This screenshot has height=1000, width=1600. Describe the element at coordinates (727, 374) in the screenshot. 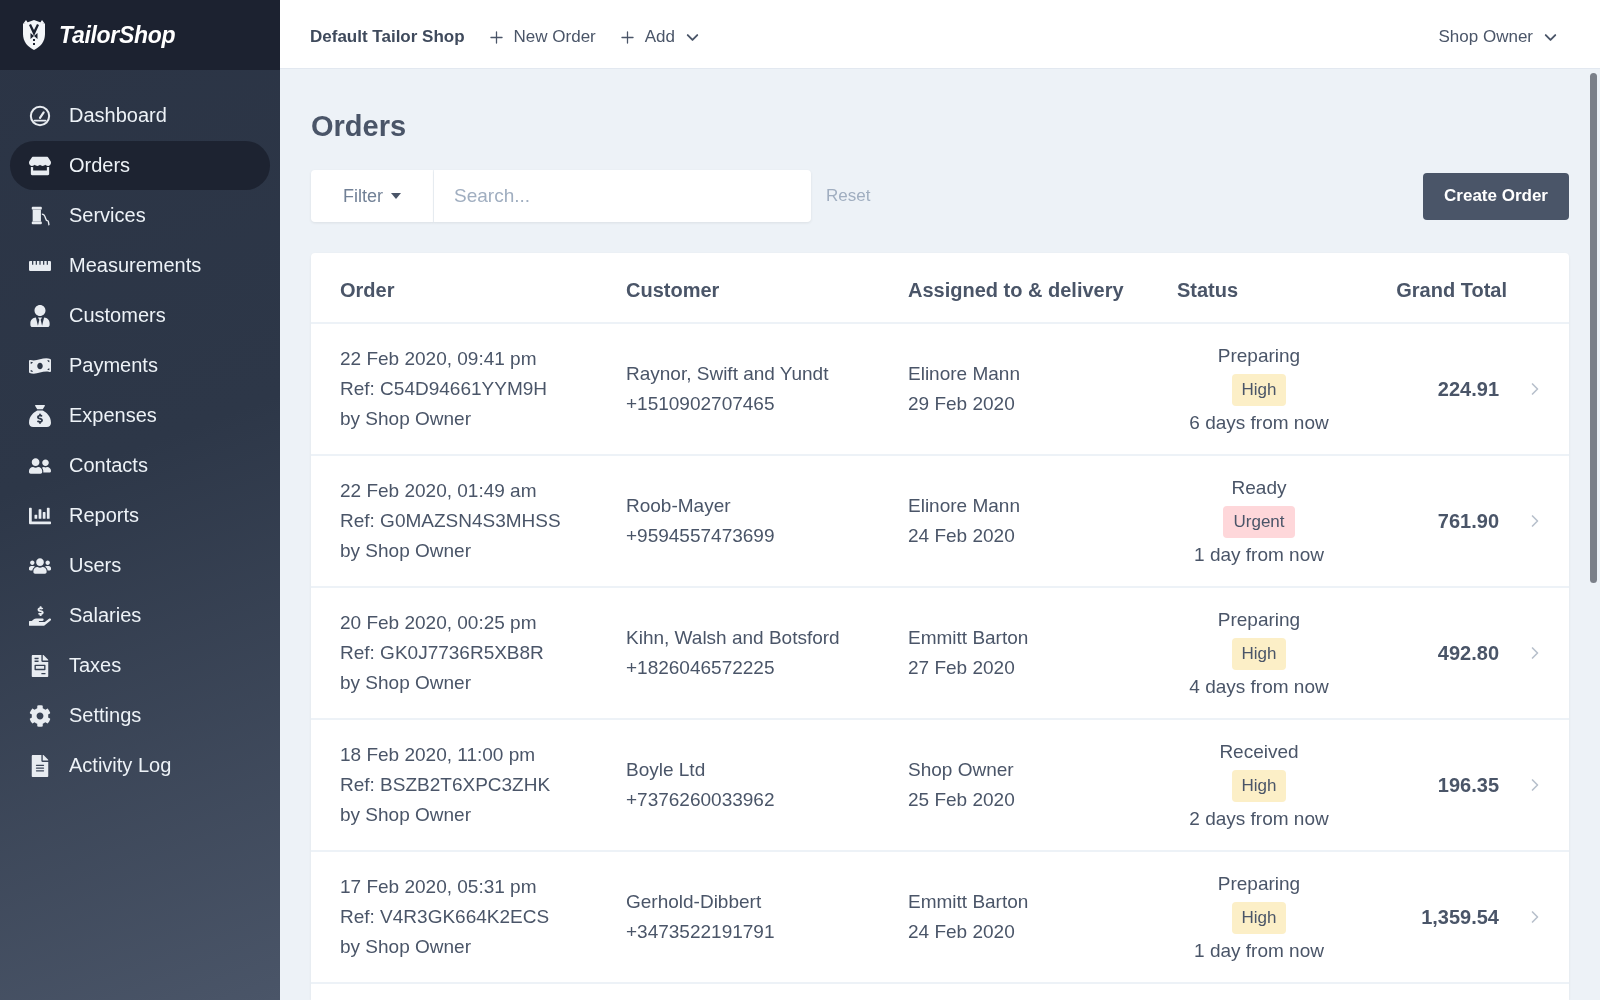

I see `customer-name: Raynor, Swift and Yundt` at that location.